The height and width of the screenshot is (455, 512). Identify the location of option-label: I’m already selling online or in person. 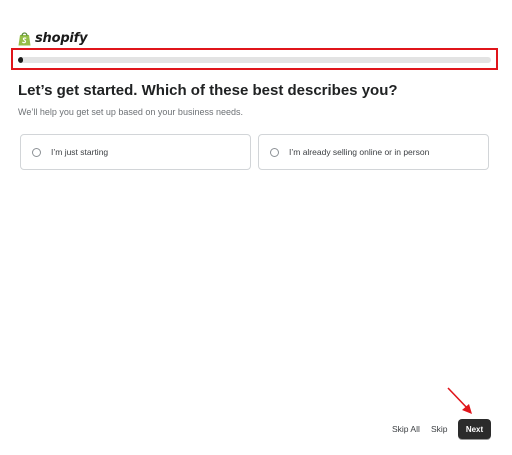
(359, 152).